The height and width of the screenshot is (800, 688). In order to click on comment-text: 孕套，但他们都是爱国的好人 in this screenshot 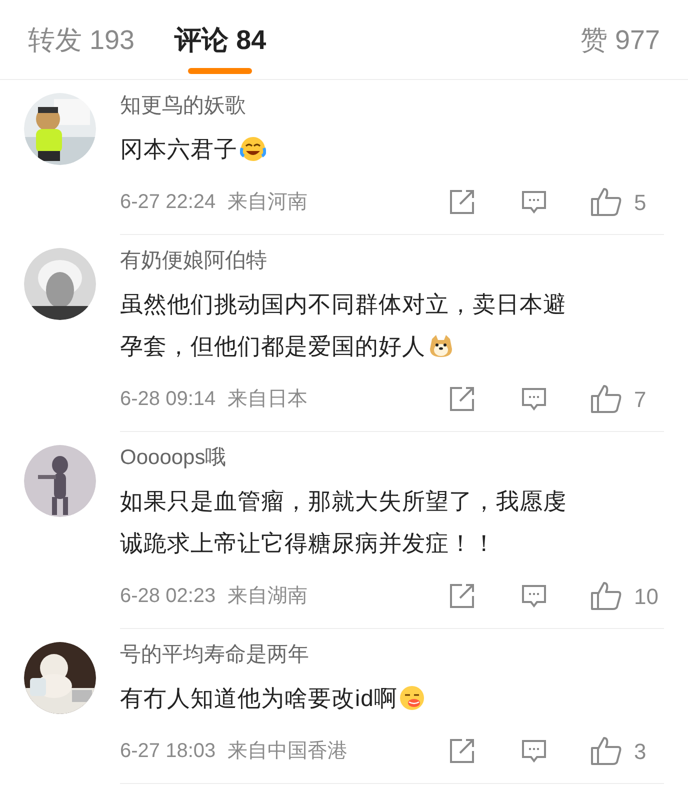, I will do `click(273, 346)`.